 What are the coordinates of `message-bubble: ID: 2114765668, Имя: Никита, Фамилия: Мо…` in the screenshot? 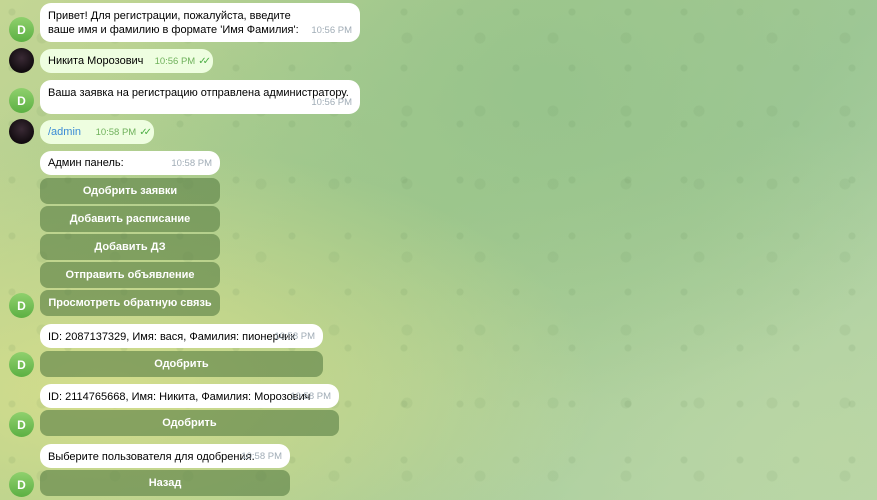 It's located at (189, 396).